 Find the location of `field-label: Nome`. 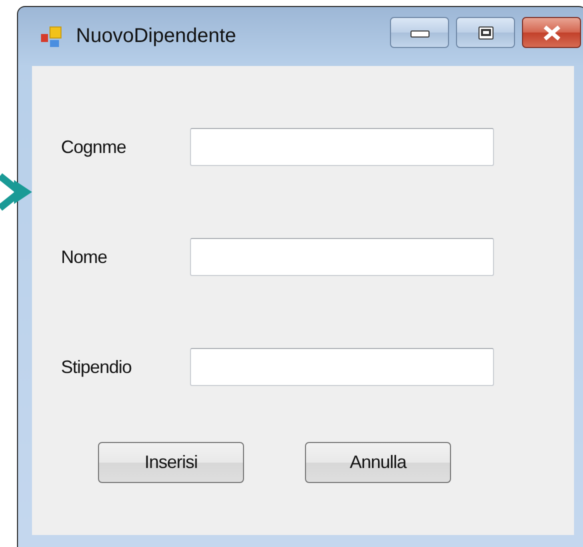

field-label: Nome is located at coordinates (84, 257).